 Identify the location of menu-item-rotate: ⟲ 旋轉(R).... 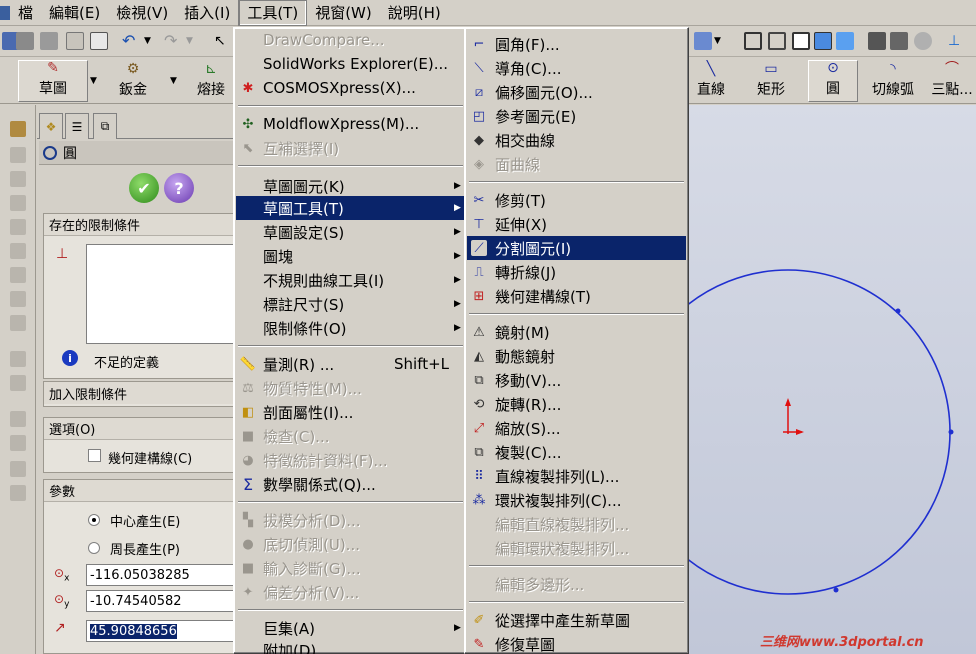
(576, 404).